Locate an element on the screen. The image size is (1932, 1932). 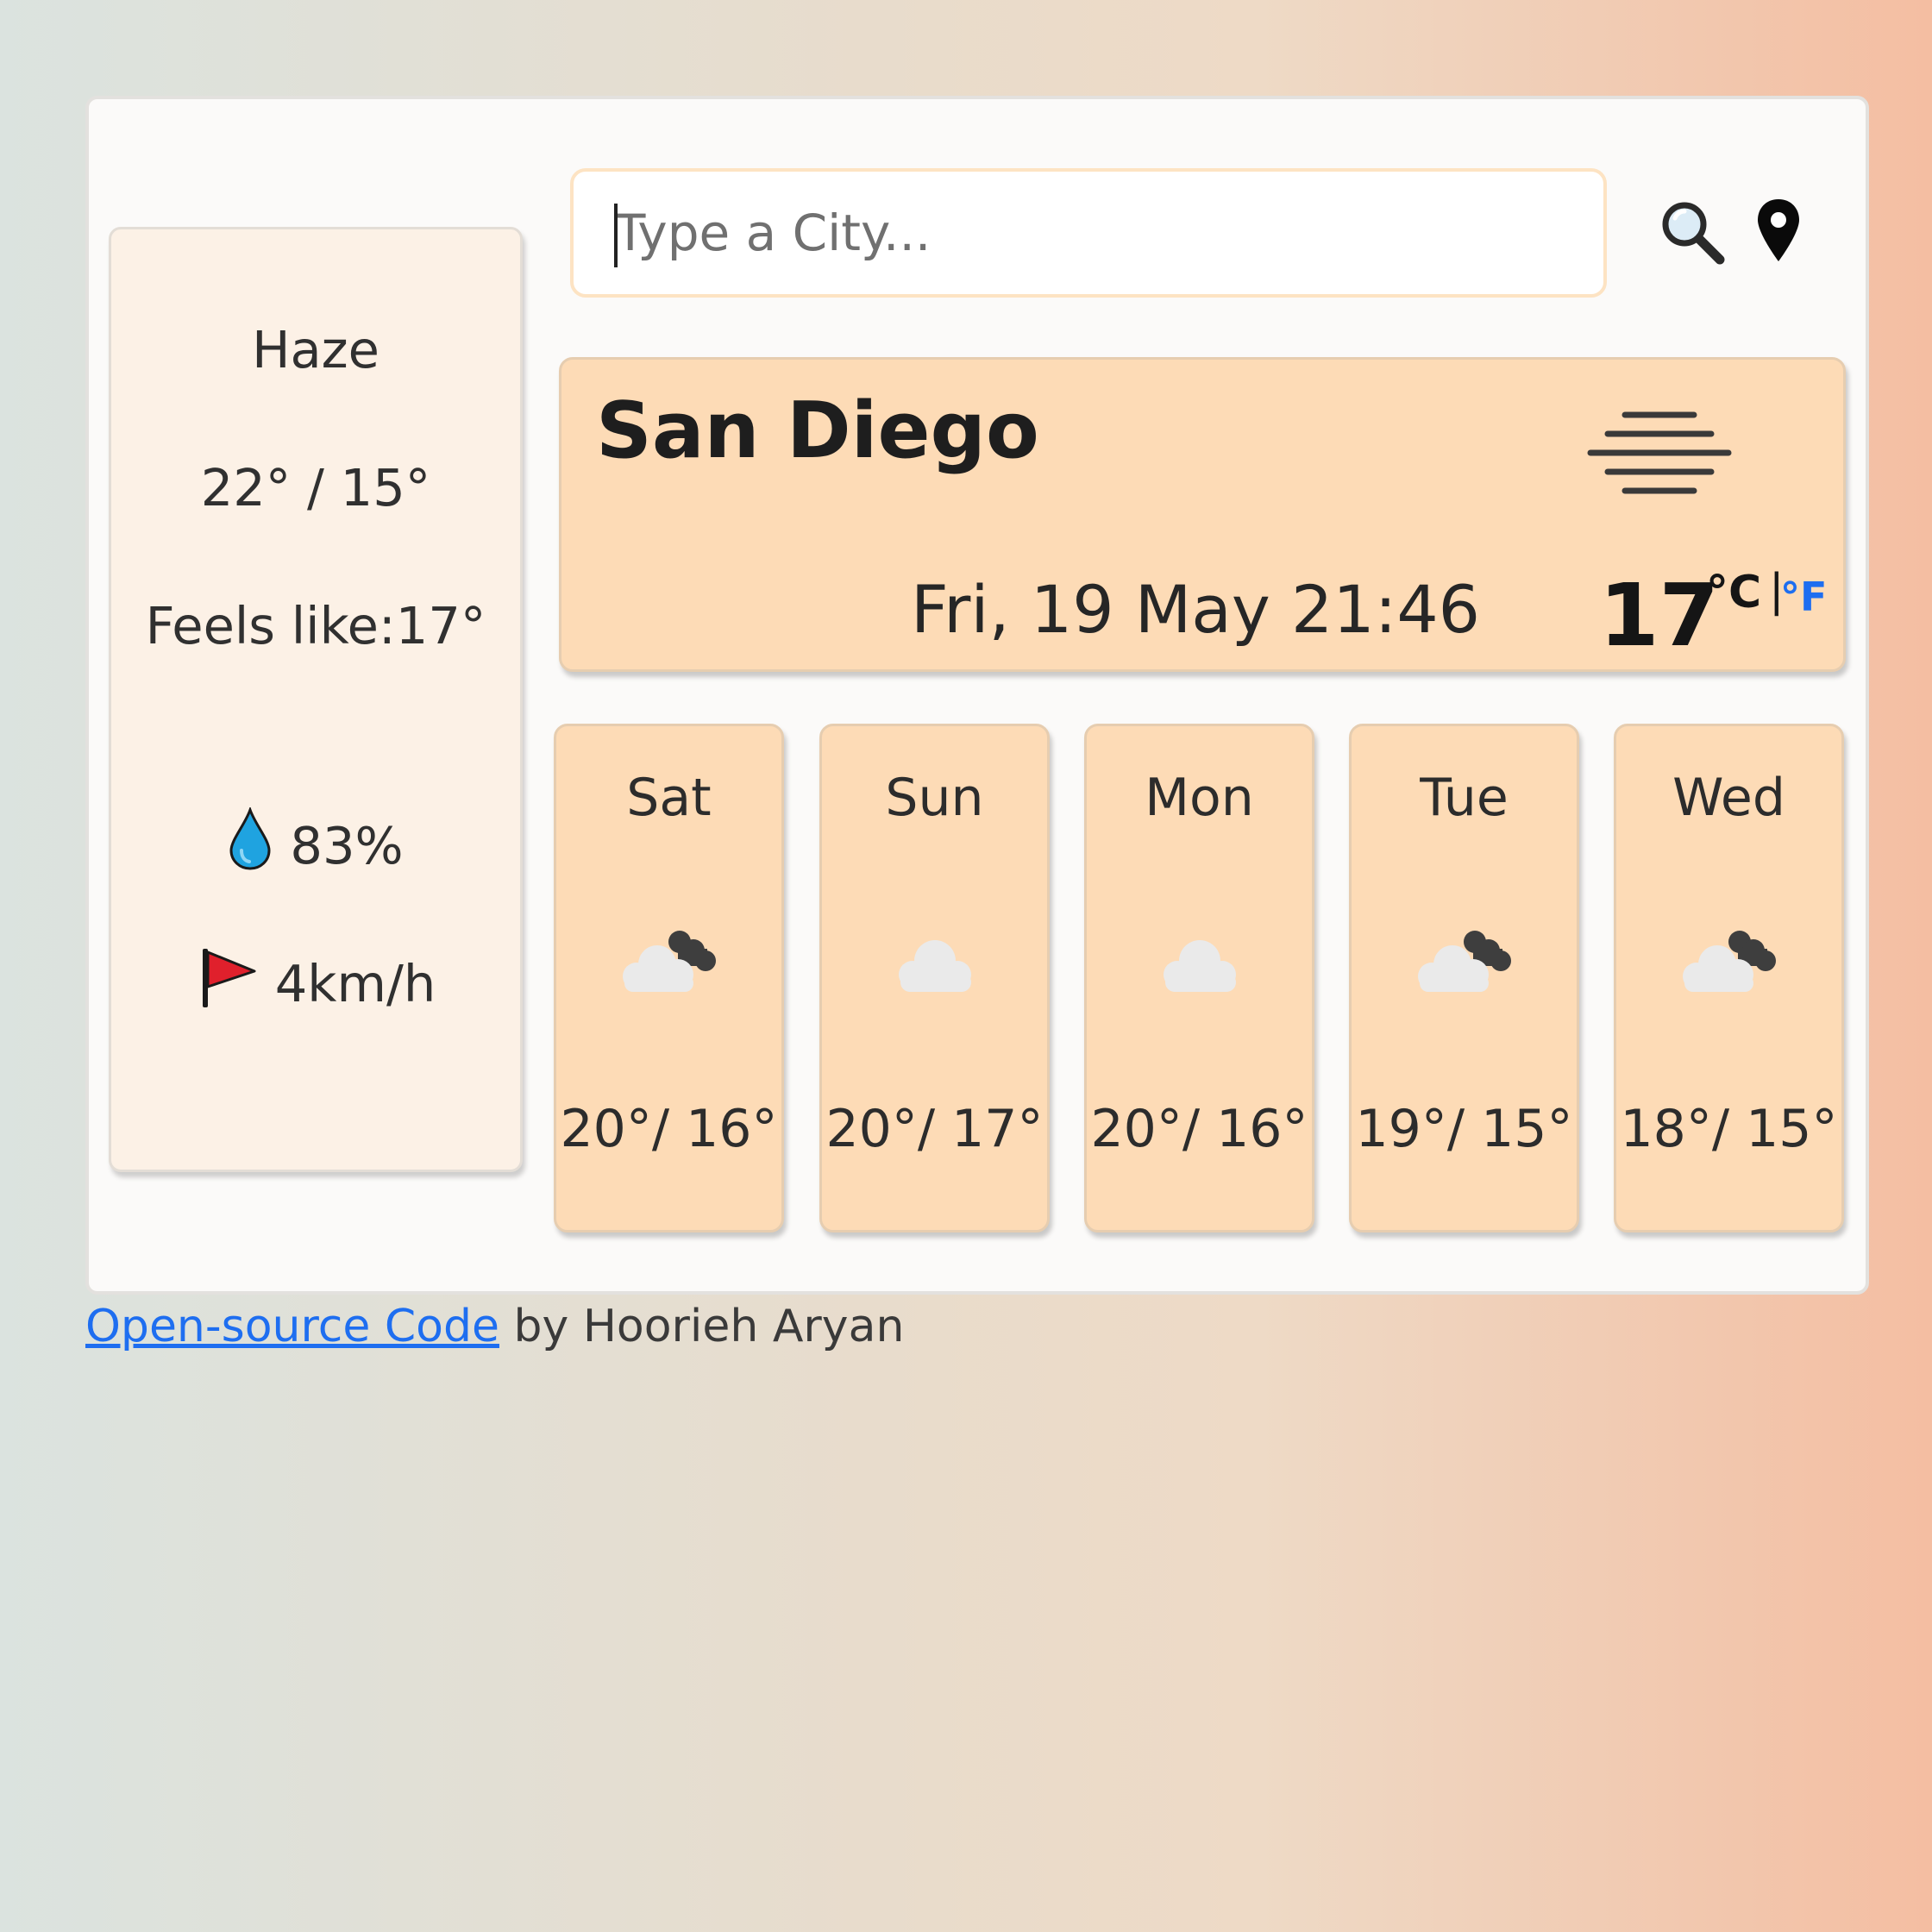
text-cursor is located at coordinates (616, 235).